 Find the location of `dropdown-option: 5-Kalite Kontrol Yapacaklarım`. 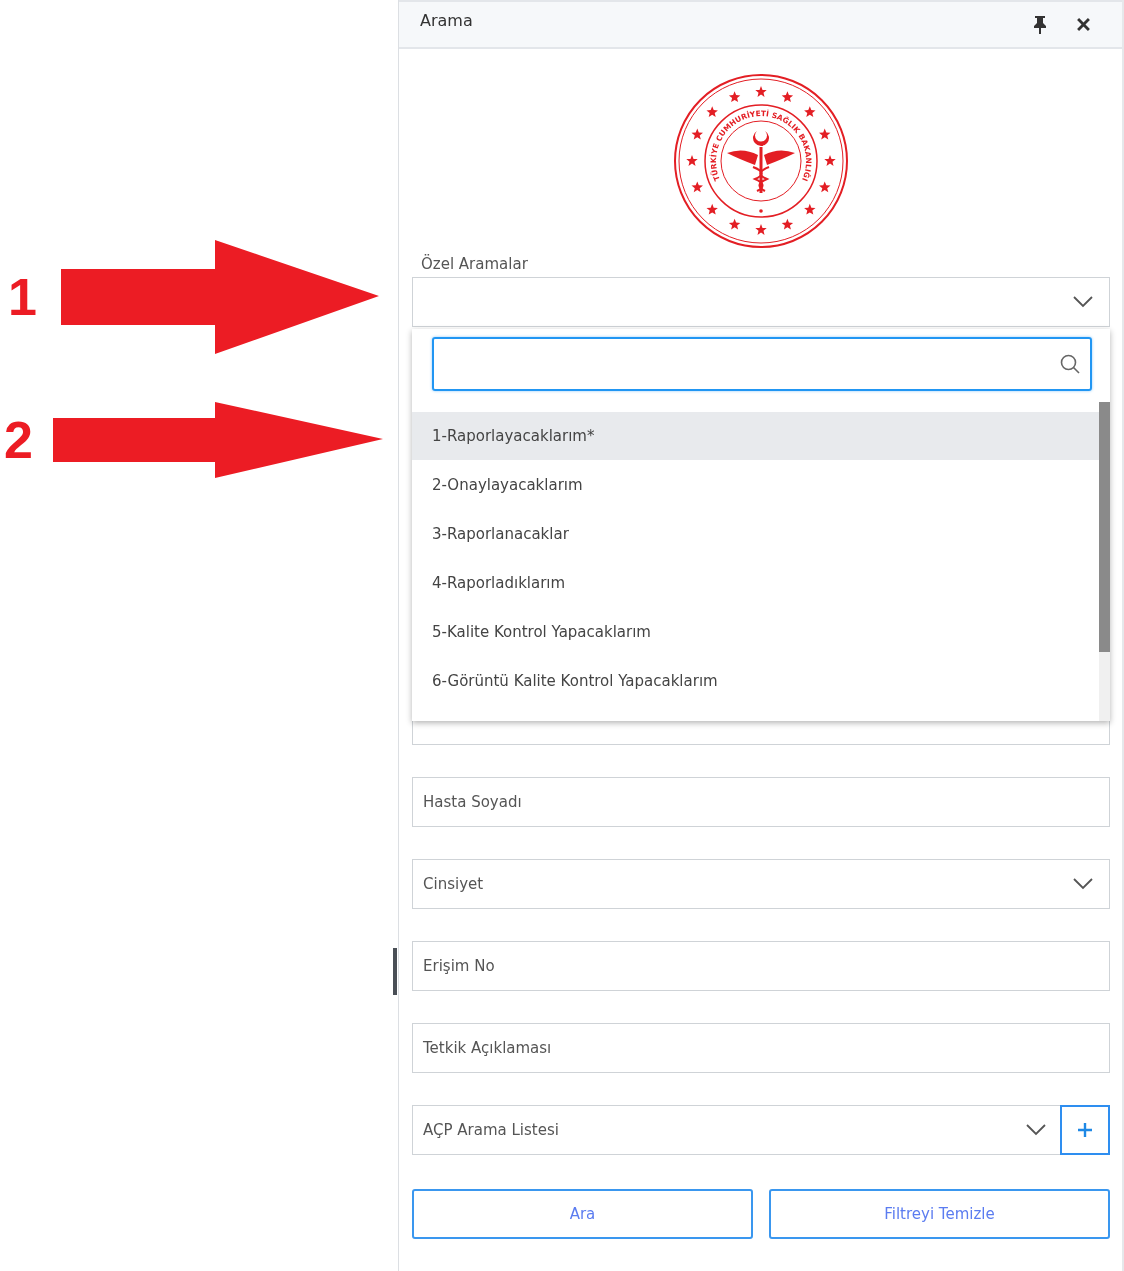

dropdown-option: 5-Kalite Kontrol Yapacaklarım is located at coordinates (755, 632).